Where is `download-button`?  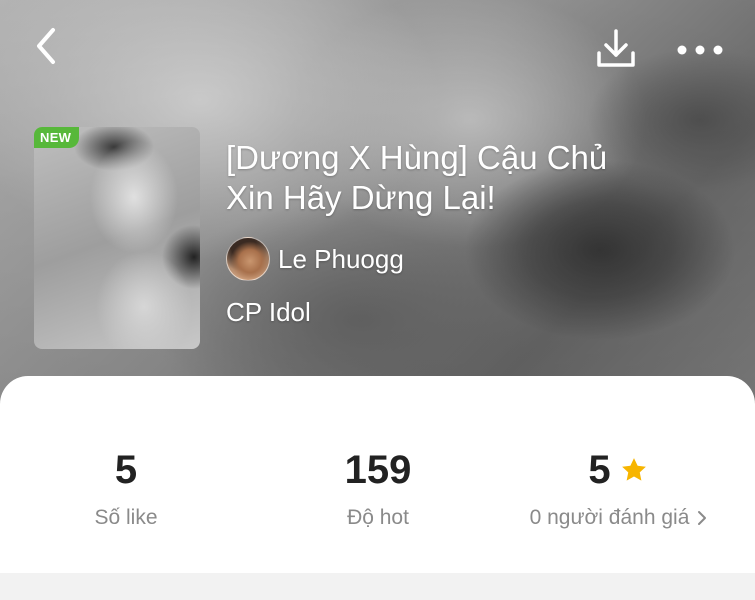
download-button is located at coordinates (616, 49).